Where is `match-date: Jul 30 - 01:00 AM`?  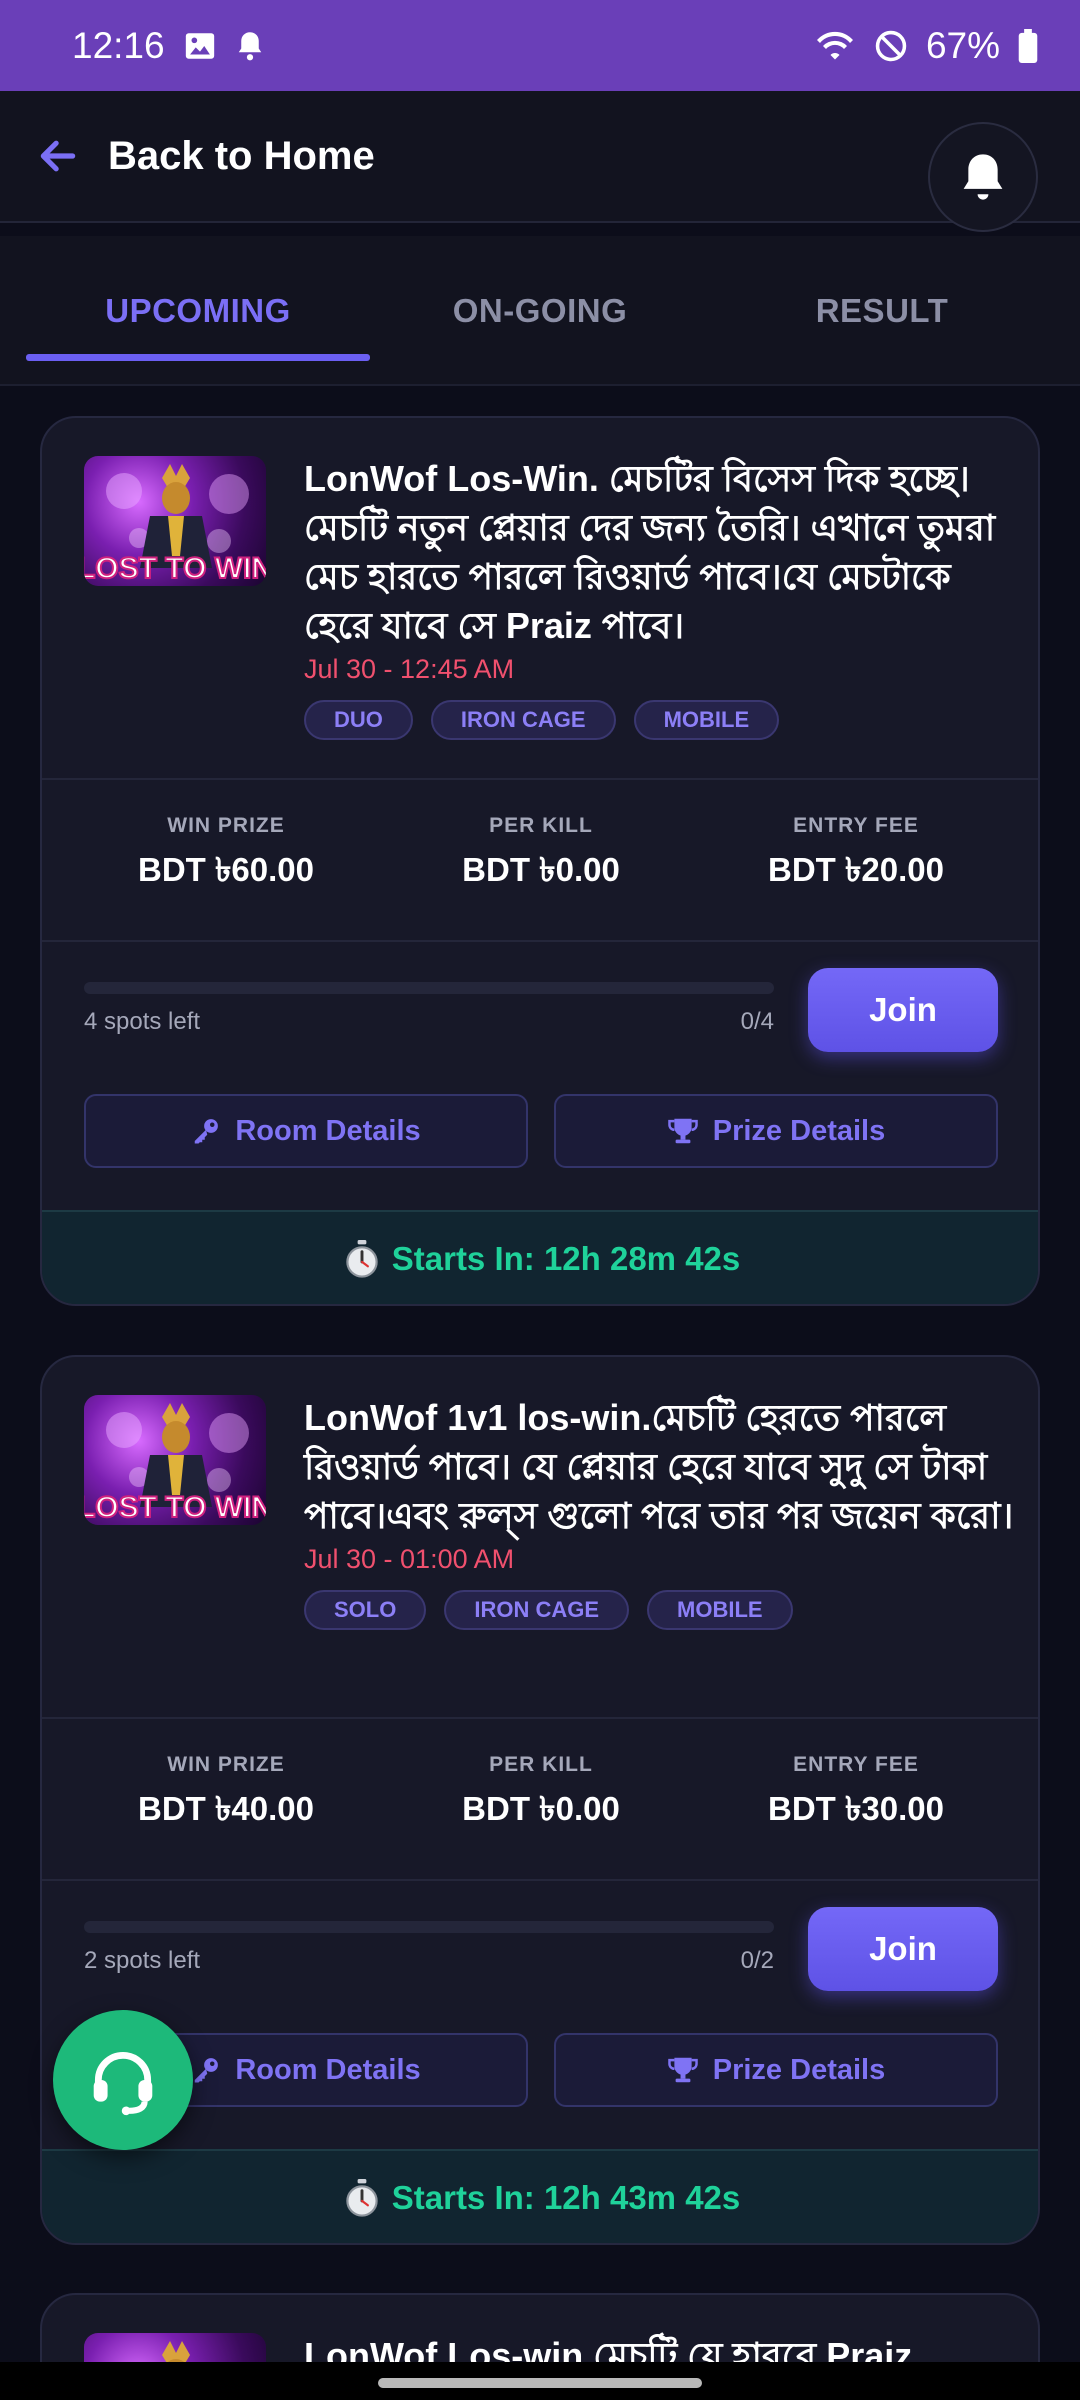
match-date: Jul 30 - 01:00 AM is located at coordinates (409, 1559).